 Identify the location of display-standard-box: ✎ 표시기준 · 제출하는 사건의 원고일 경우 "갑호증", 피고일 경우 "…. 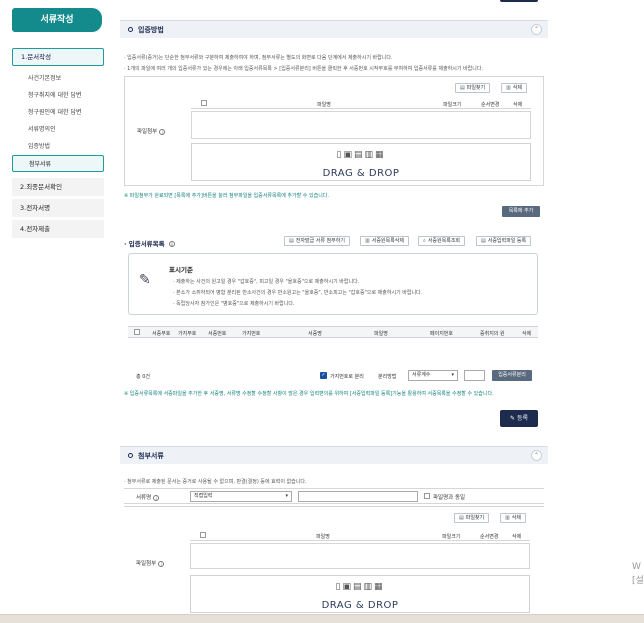
(333, 284).